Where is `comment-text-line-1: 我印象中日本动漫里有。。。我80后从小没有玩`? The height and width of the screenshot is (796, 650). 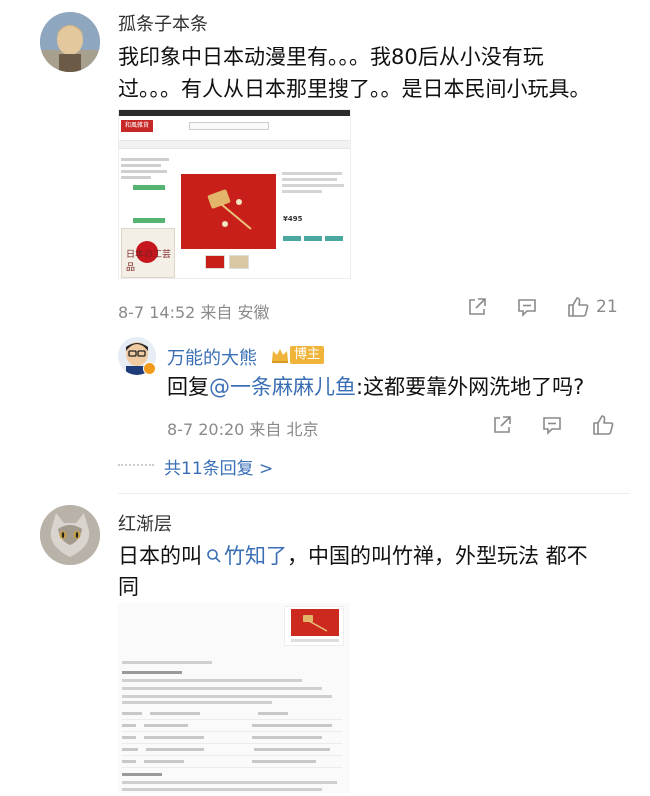
comment-text-line-1: 我印象中日本动漫里有。。。我80后从小没有玩 is located at coordinates (331, 57).